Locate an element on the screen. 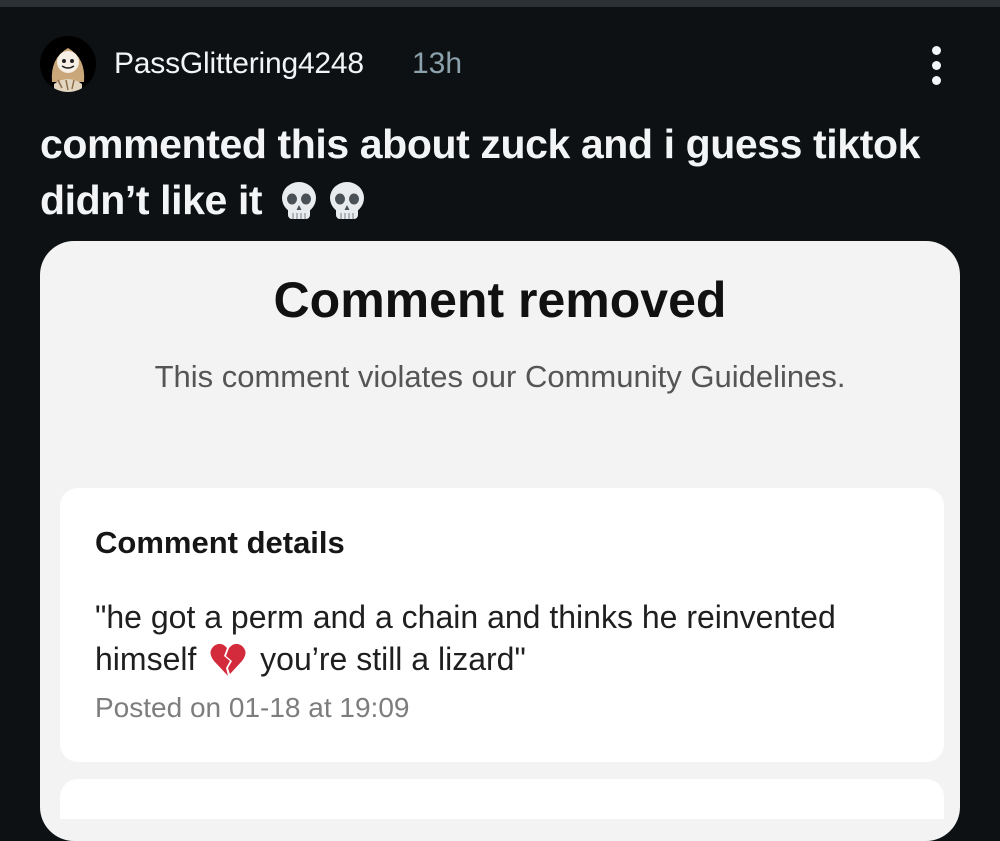 Image resolution: width=1000 pixels, height=841 pixels. comment-quote-part2: you’re still a lizard" is located at coordinates (393, 659).